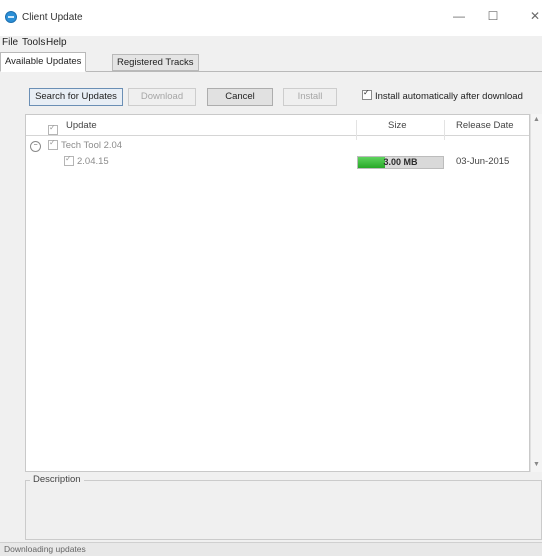 The height and width of the screenshot is (556, 542). What do you see at coordinates (11, 17) in the screenshot?
I see `app-icon` at bounding box center [11, 17].